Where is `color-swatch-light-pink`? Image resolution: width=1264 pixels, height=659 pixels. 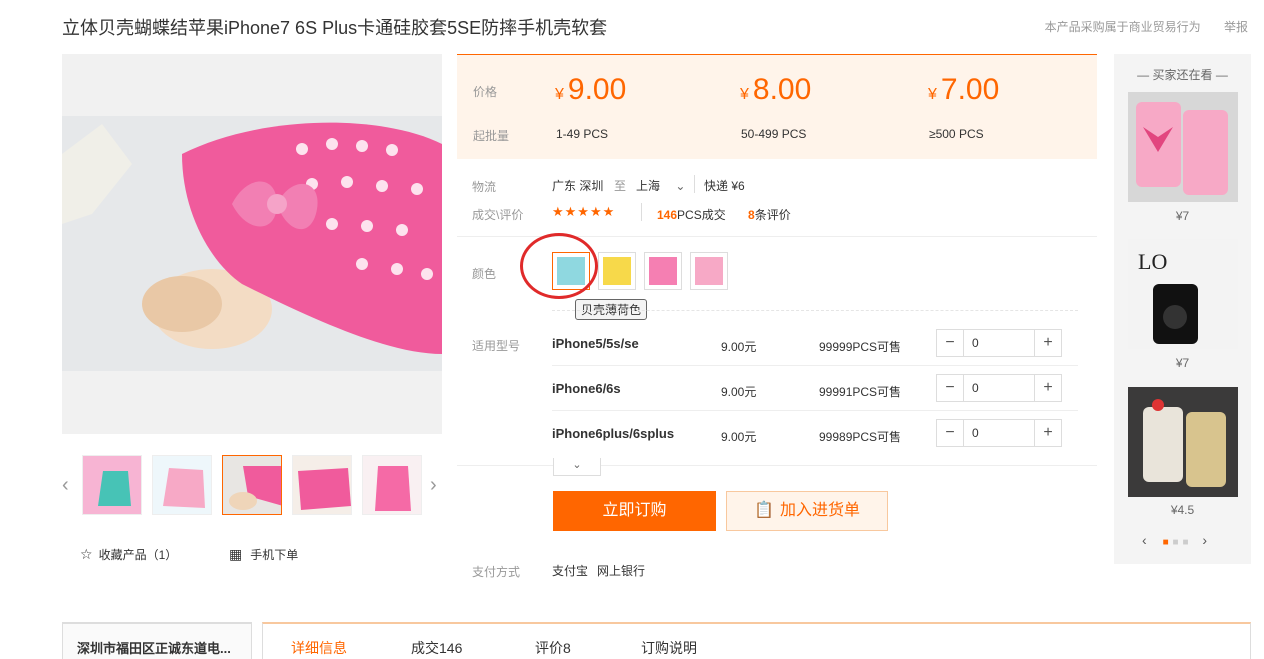 color-swatch-light-pink is located at coordinates (709, 271).